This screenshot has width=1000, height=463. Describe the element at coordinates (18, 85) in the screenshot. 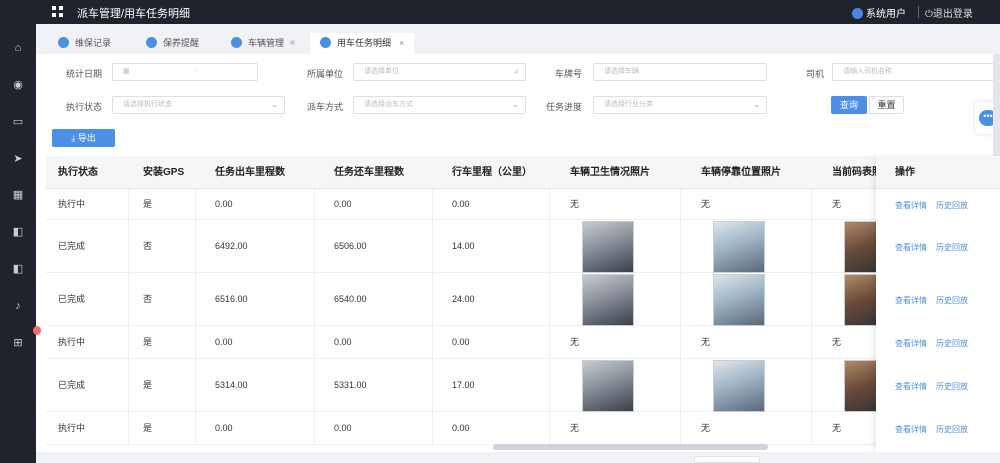

I see `location-icon: ◉` at that location.